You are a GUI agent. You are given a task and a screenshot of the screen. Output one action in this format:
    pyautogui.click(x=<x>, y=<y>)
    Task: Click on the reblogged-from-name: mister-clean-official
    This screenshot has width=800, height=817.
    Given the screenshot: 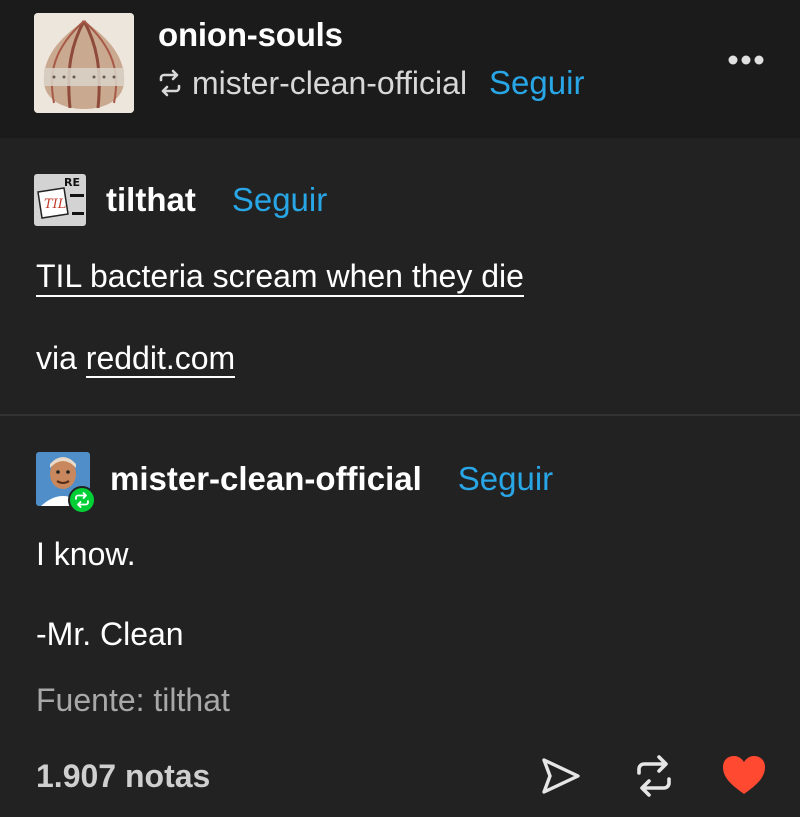 What is the action you would take?
    pyautogui.click(x=329, y=83)
    